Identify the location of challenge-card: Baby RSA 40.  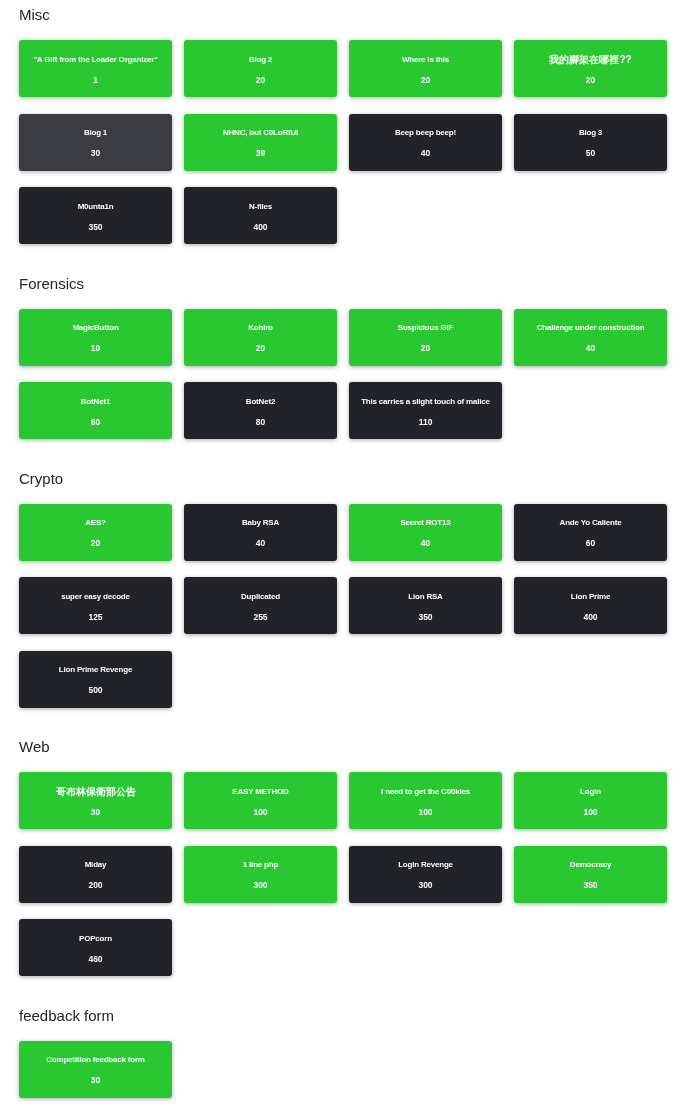
(260, 532).